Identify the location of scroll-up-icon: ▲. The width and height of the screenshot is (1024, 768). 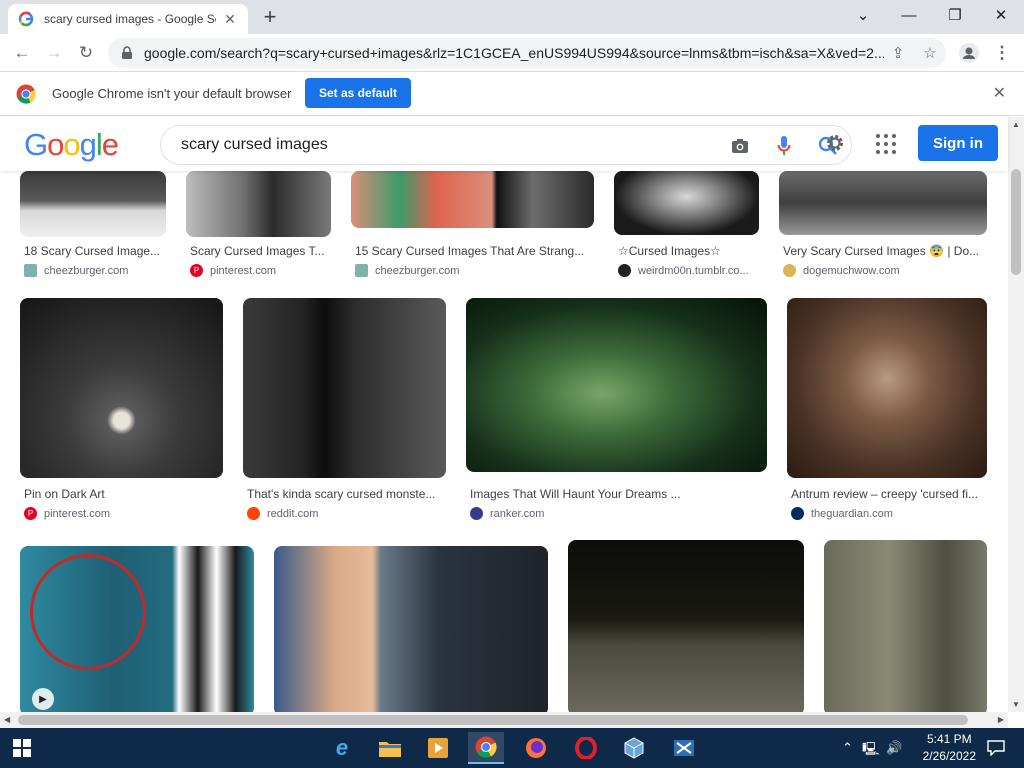
(1016, 124).